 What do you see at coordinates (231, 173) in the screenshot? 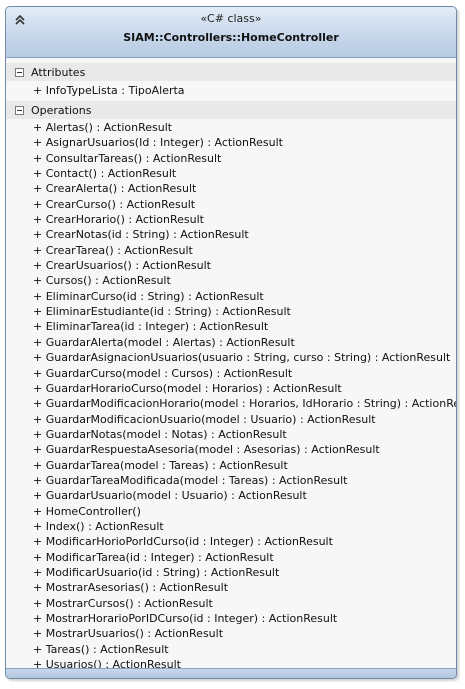
I see `operation-item: + Contact() : ActionResult` at bounding box center [231, 173].